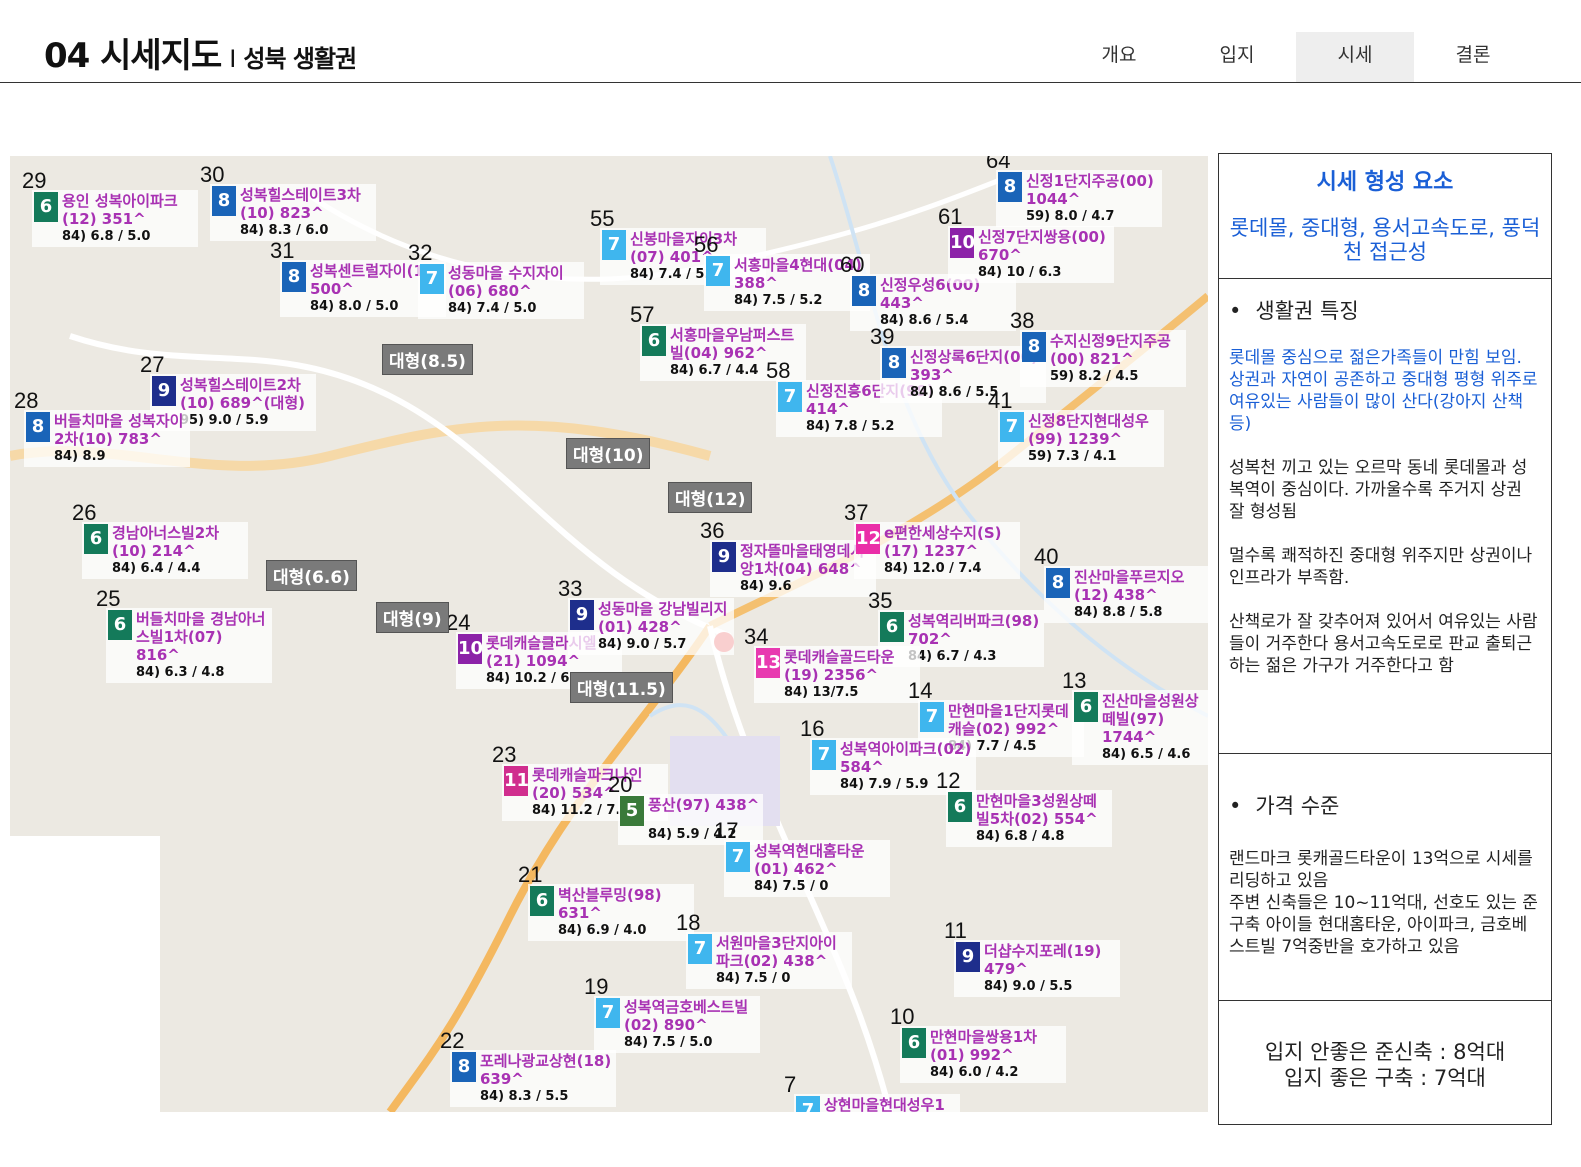 This screenshot has width=1581, height=1167. What do you see at coordinates (677, 1024) in the screenshot?
I see `map-marker-19: 7 성복역금호베스트빌(02) 890^ 84) 7.5 / 5.0` at bounding box center [677, 1024].